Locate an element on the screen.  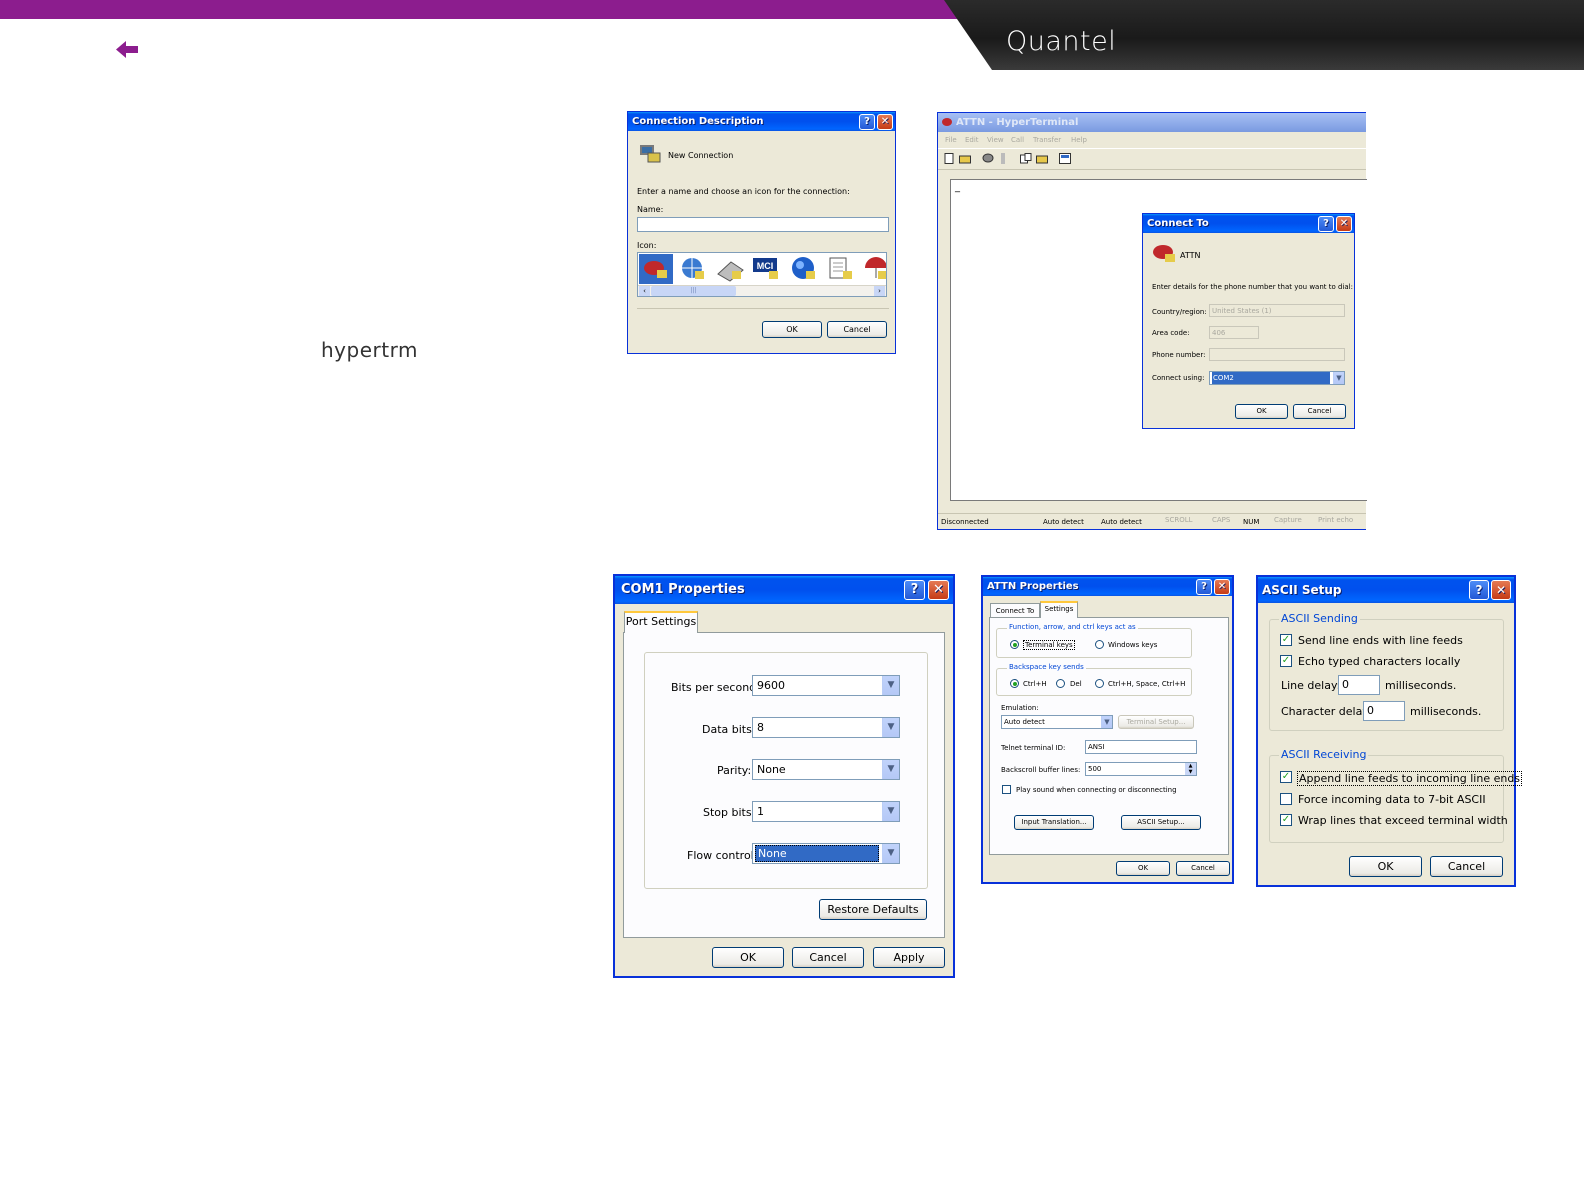
status-scroll: SCROLL is located at coordinates (1179, 520).